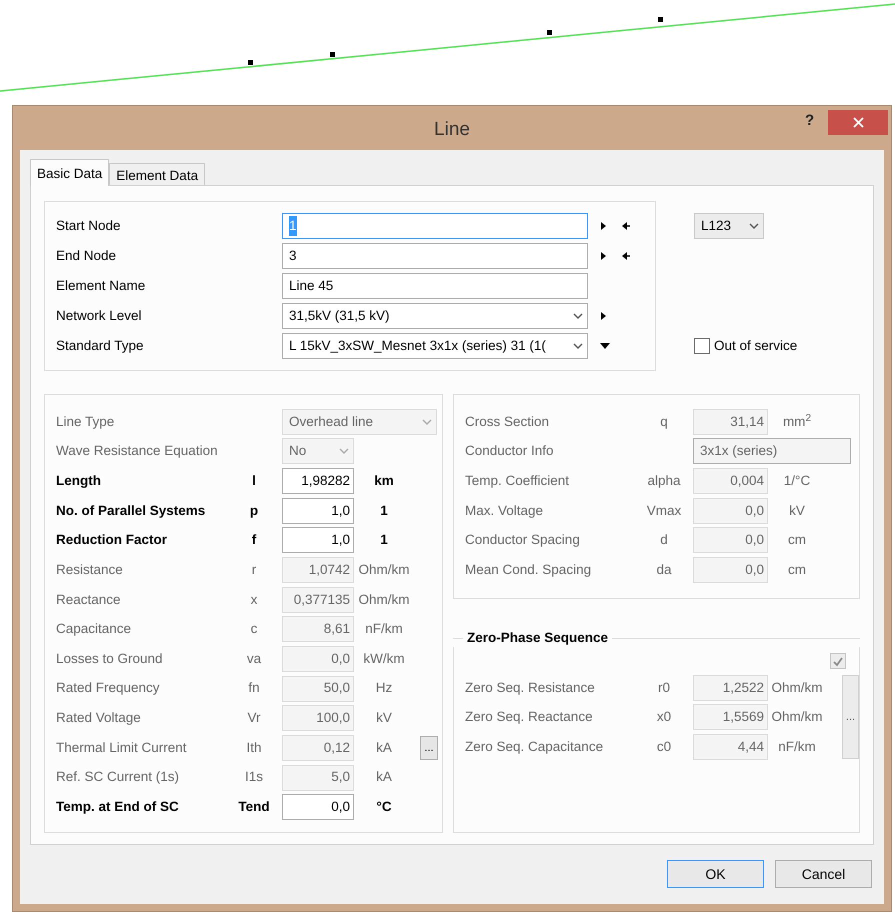  I want to click on field-label: Network Level, so click(99, 315).